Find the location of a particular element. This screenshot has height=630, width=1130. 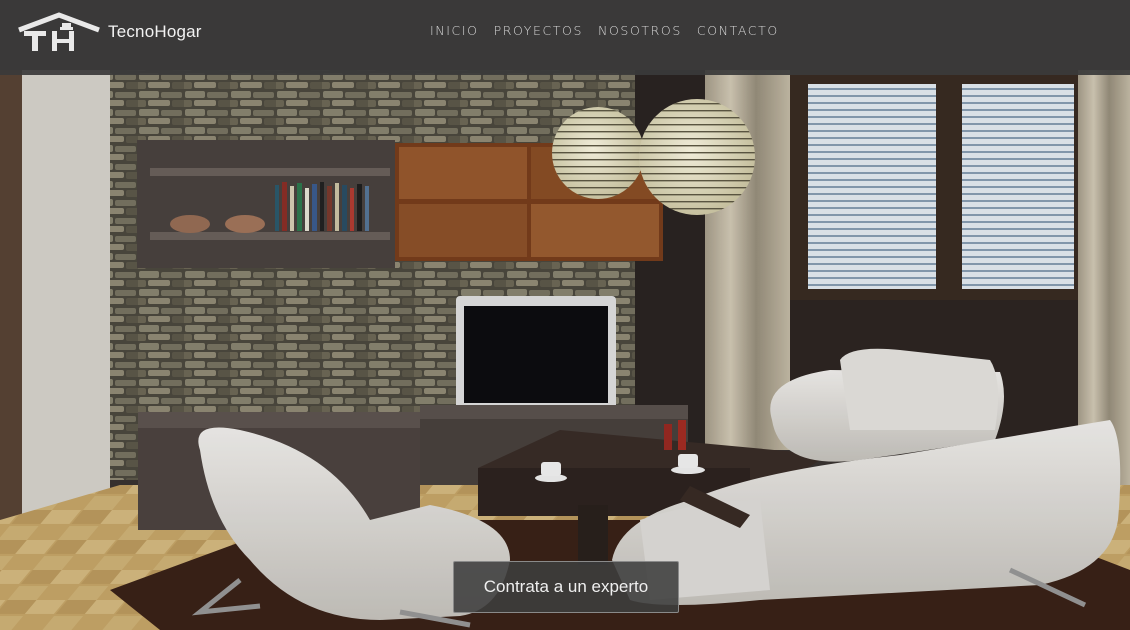

main-nav: INICIO PROYECTOS NOSOTROS CONTACTO is located at coordinates (612, 31).